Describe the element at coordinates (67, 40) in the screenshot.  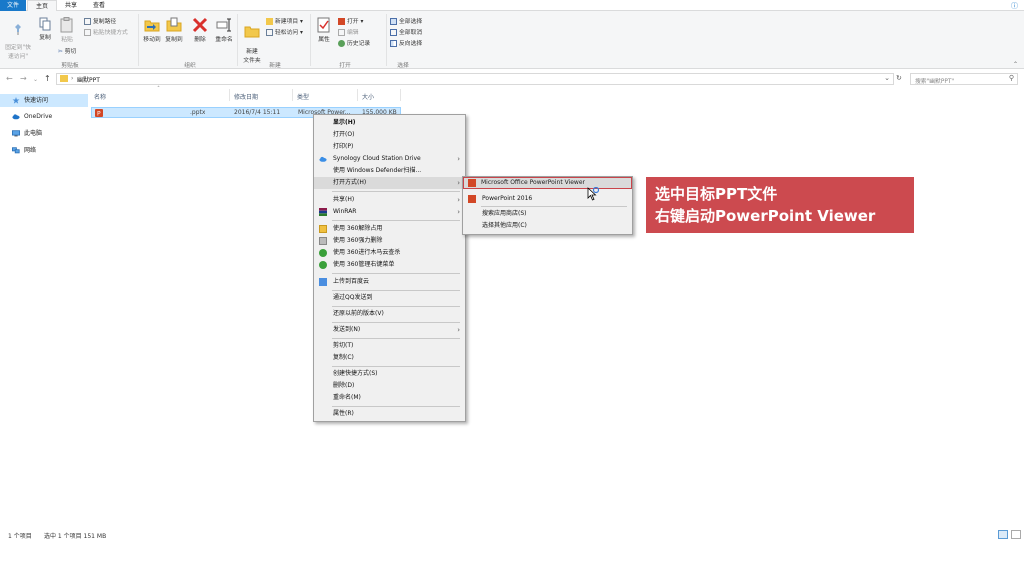
I see `paste-label: 粘贴` at that location.